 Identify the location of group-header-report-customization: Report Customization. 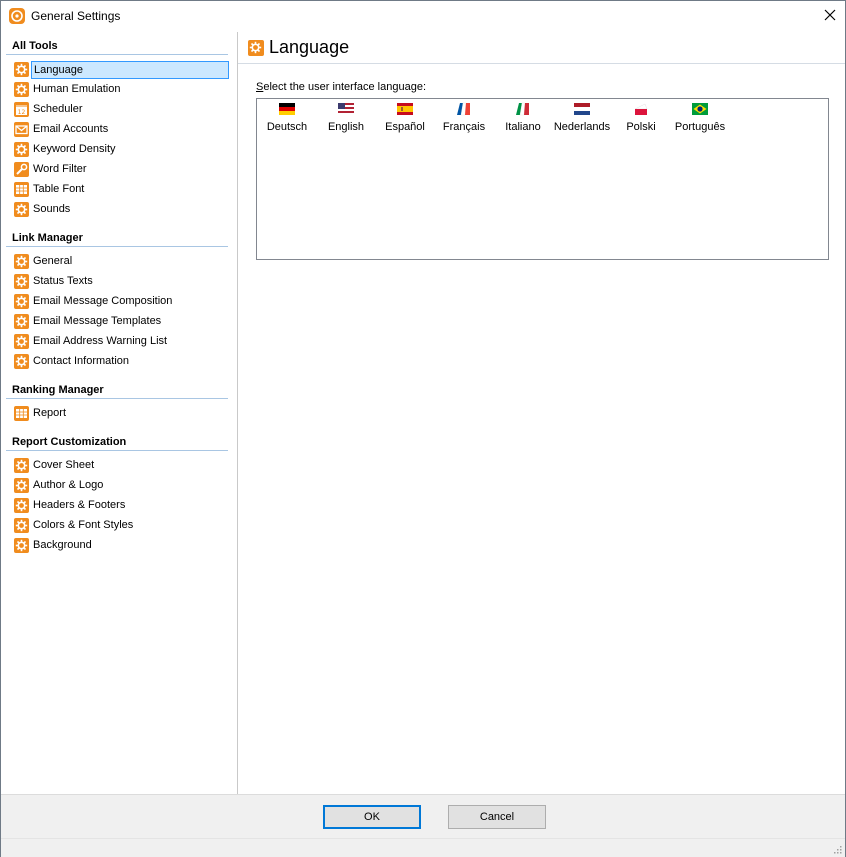
(69, 442).